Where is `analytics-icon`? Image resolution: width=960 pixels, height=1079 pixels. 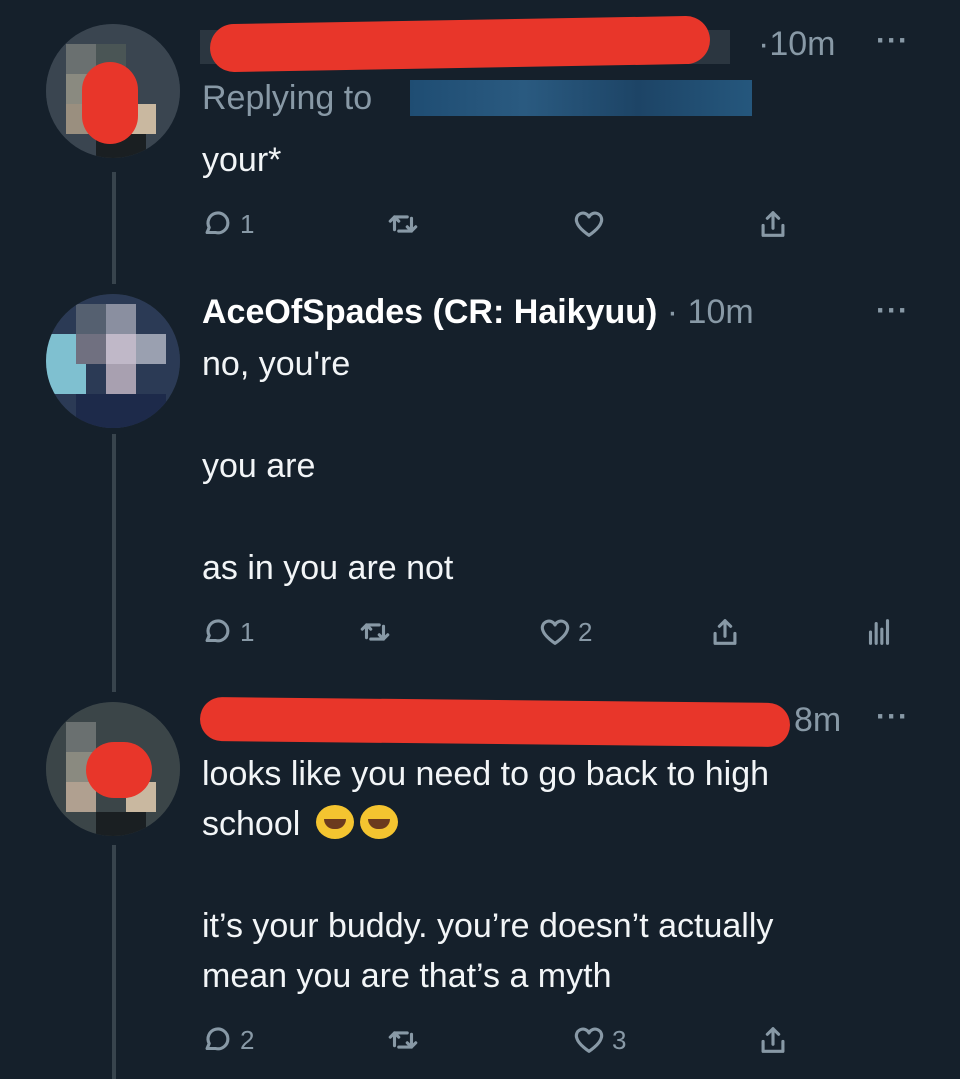 analytics-icon is located at coordinates (879, 632).